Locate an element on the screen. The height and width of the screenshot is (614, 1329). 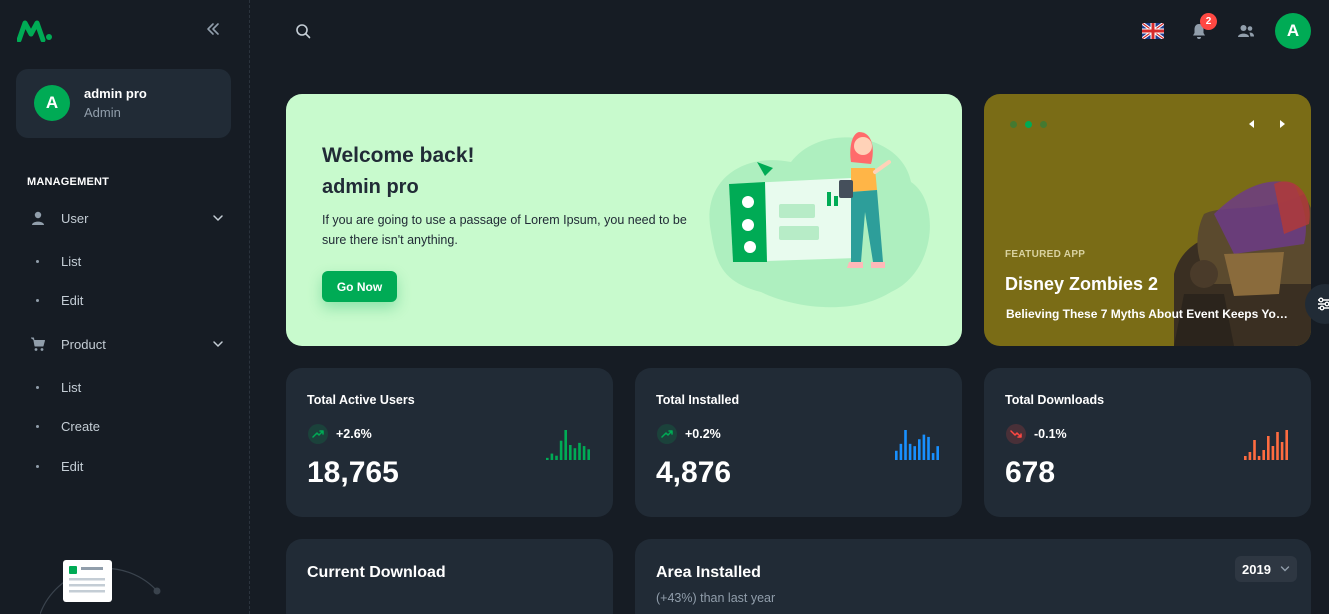
search-icon is located at coordinates (303, 31).